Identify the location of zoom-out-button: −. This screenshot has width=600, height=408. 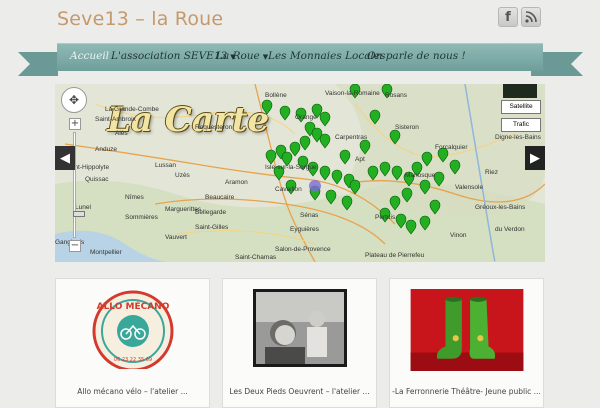
(75, 246).